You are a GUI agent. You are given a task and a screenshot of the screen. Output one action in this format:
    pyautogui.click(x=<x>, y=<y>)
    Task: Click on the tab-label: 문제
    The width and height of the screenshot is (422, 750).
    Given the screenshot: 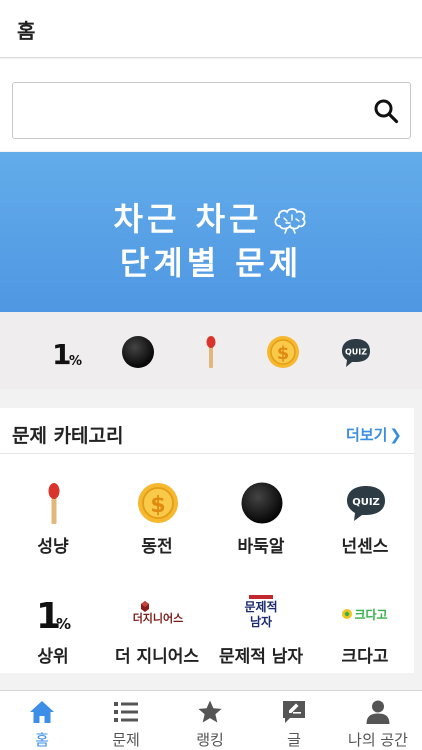 What is the action you would take?
    pyautogui.click(x=126, y=740)
    